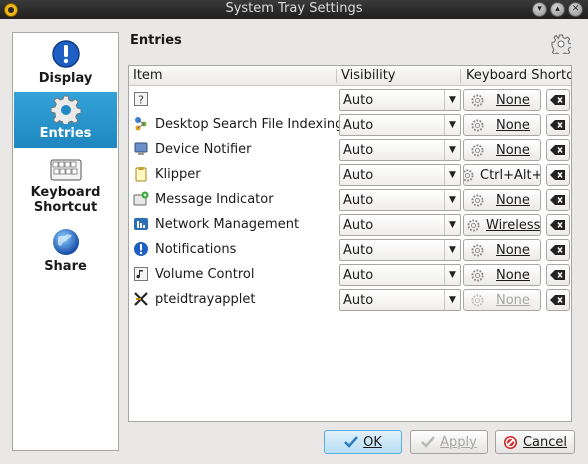 This screenshot has width=588, height=464. I want to click on device-icon, so click(141, 148).